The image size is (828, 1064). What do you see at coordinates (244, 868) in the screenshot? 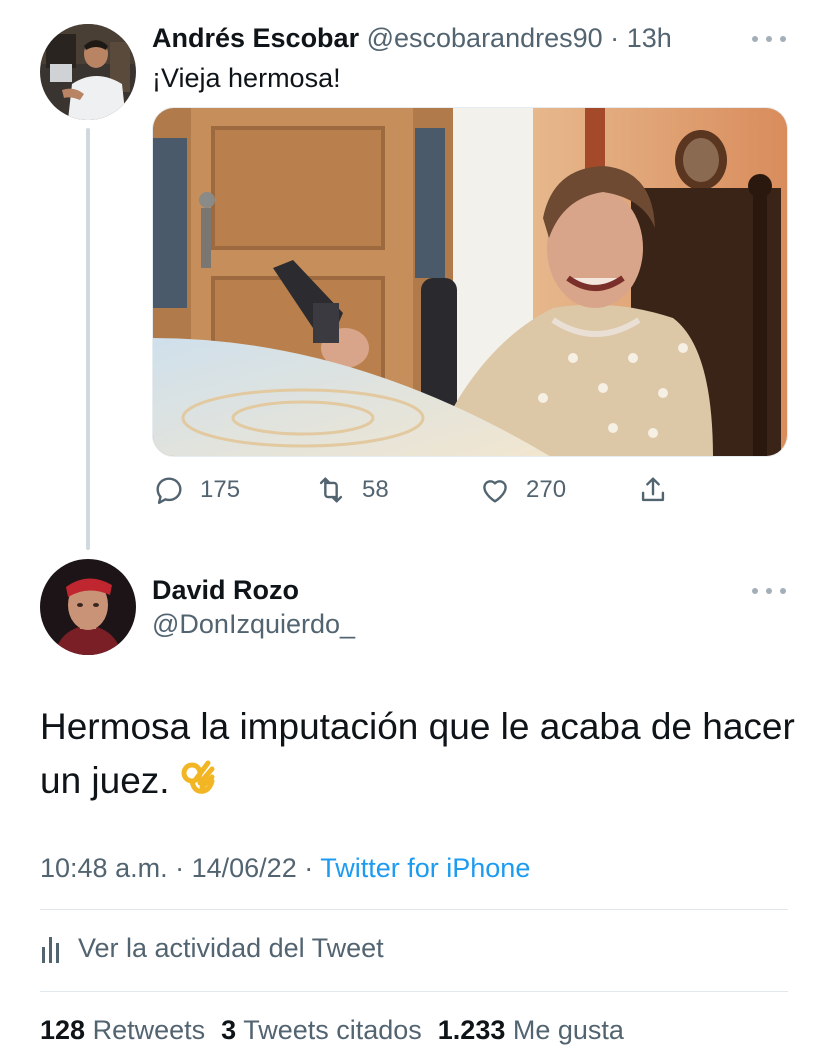
I see `tweet-date: 14/06/22` at bounding box center [244, 868].